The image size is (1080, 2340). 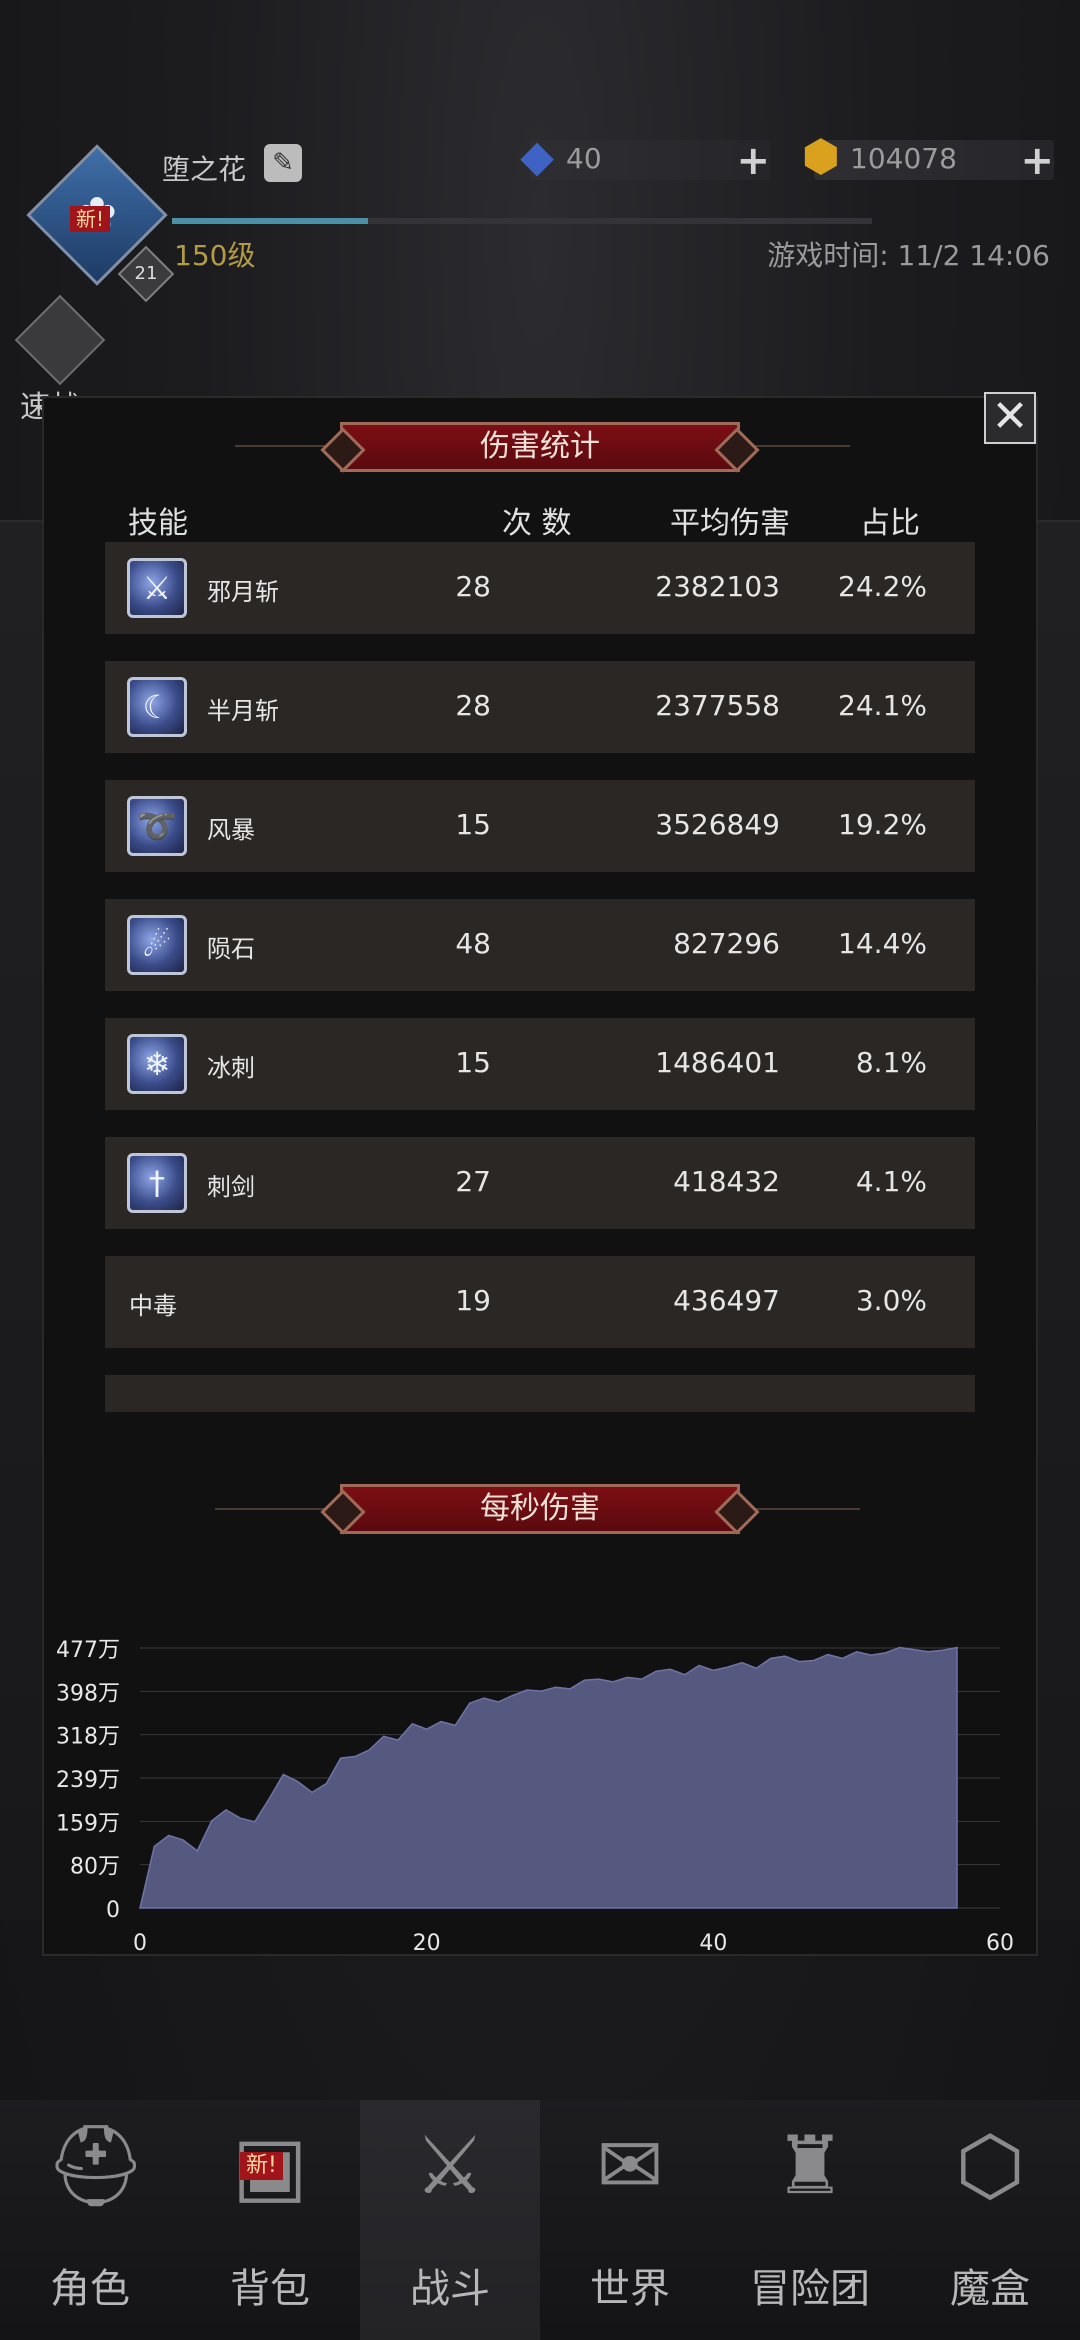 What do you see at coordinates (157, 826) in the screenshot?
I see `storm-icon: ➰` at bounding box center [157, 826].